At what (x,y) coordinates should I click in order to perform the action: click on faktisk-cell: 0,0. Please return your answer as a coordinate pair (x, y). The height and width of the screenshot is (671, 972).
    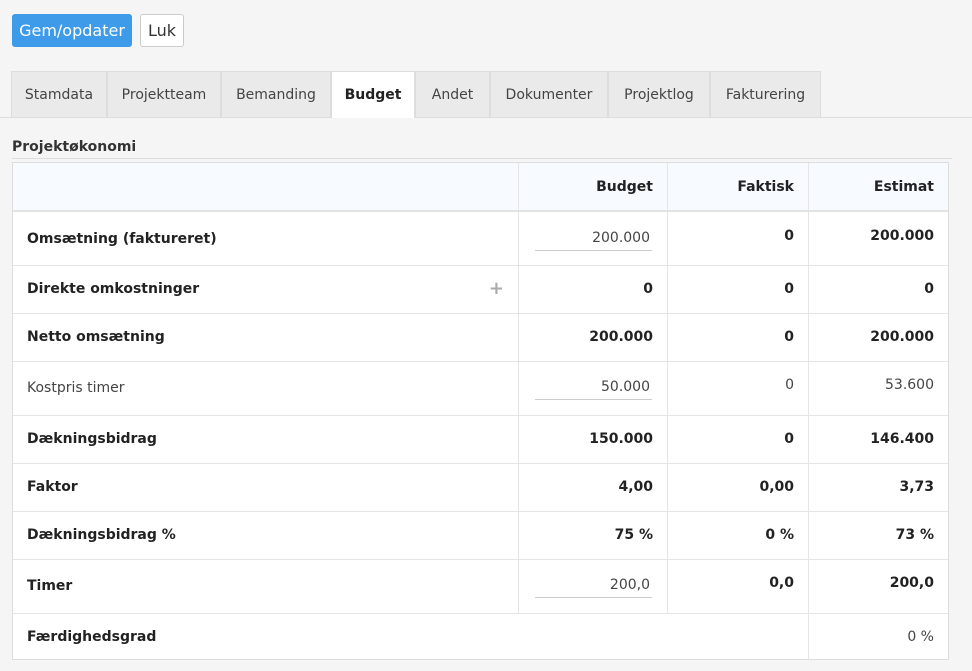
    Looking at the image, I should click on (737, 586).